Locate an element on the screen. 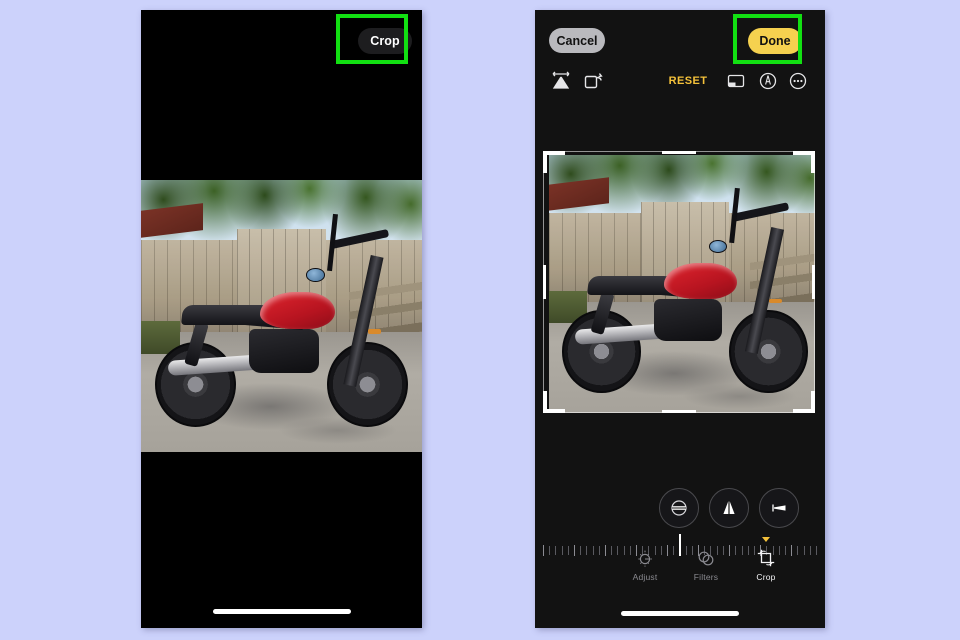 This screenshot has width=960, height=640. done-button-label: Done is located at coordinates (775, 41).